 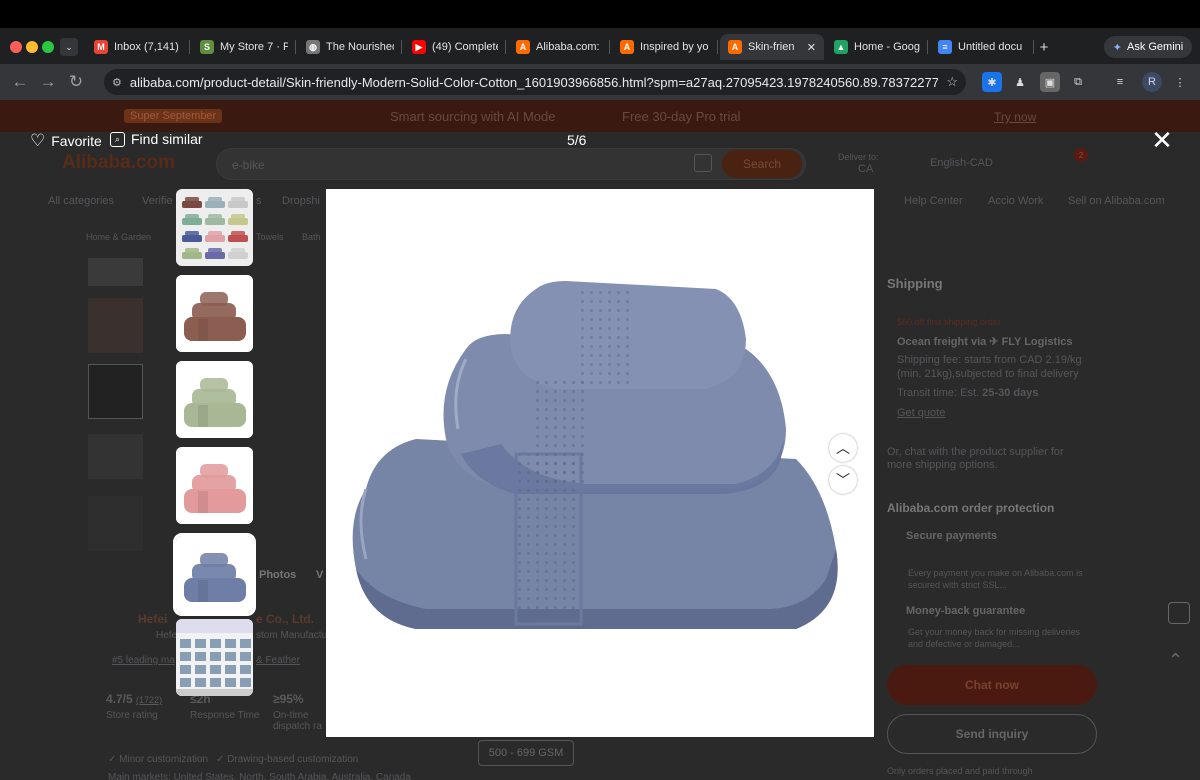 I want to click on tab-4: ▶ (49) Complete, so click(x=455, y=47).